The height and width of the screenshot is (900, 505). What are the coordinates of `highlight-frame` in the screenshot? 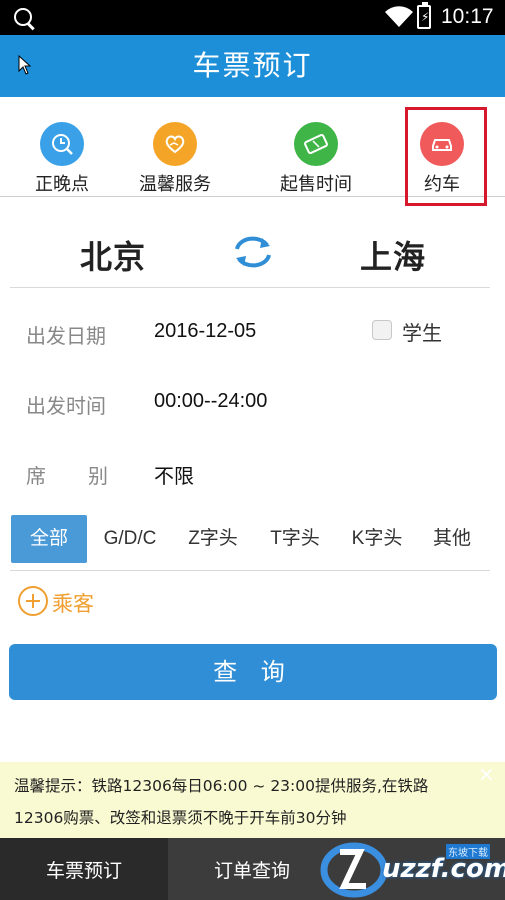 It's located at (446, 156).